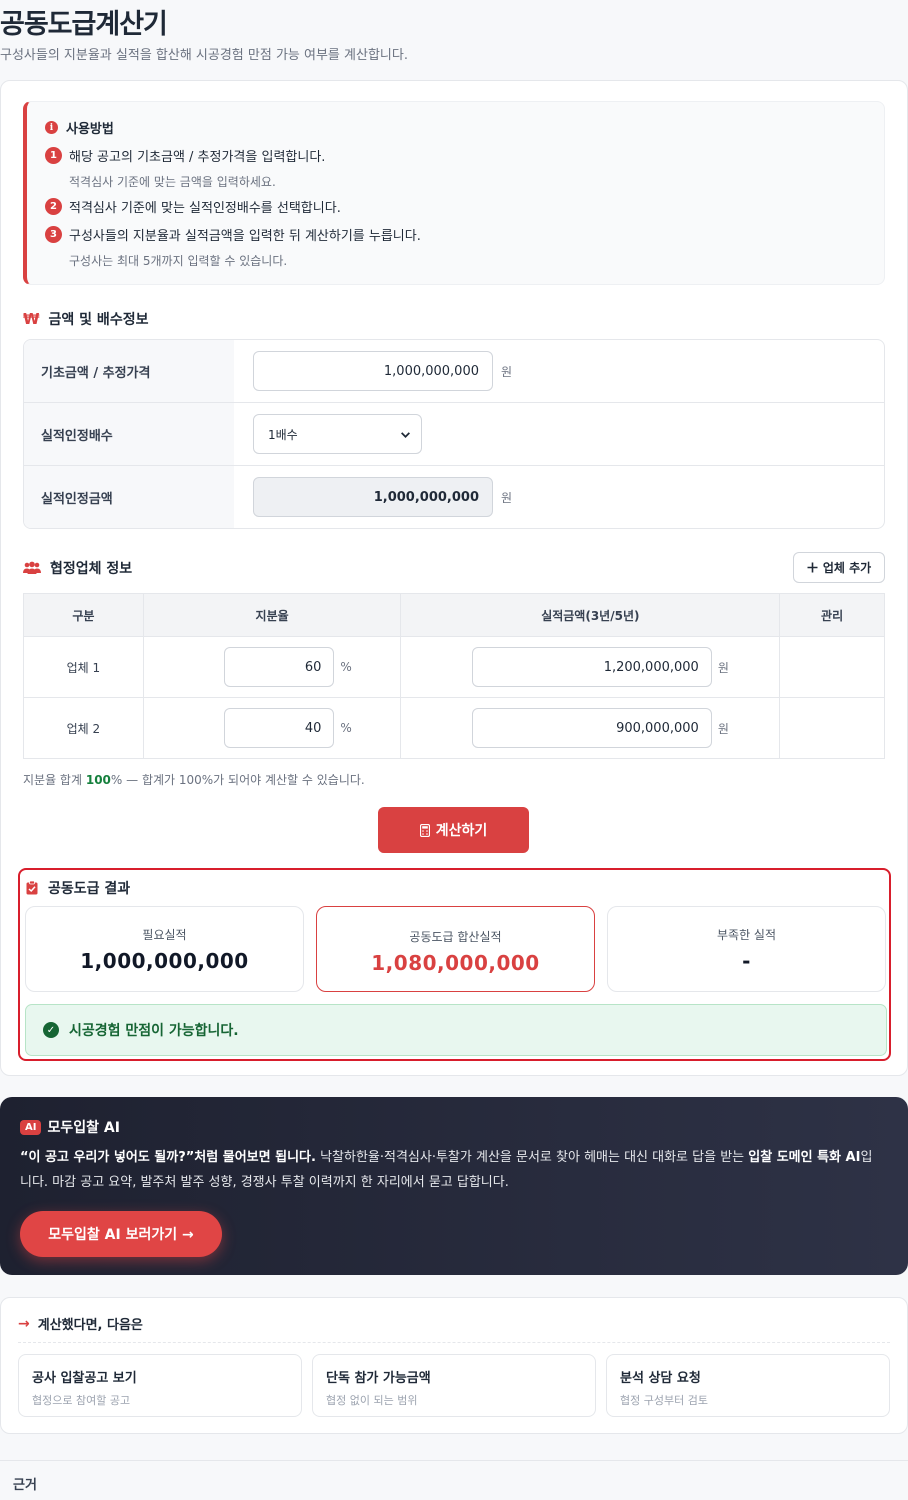 The height and width of the screenshot is (1500, 908). I want to click on howto-title: i 사용방법, so click(79, 127).